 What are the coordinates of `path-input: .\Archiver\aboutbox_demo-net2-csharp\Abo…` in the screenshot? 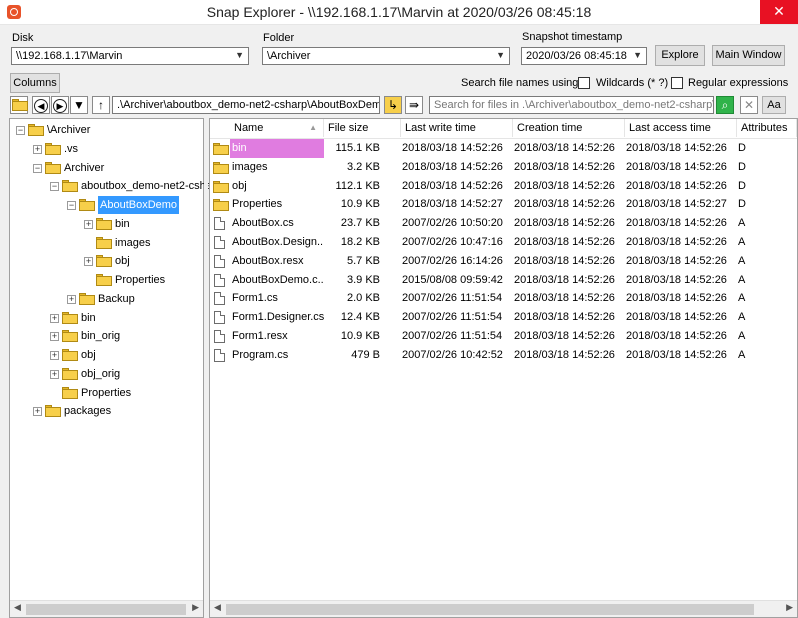 It's located at (246, 105).